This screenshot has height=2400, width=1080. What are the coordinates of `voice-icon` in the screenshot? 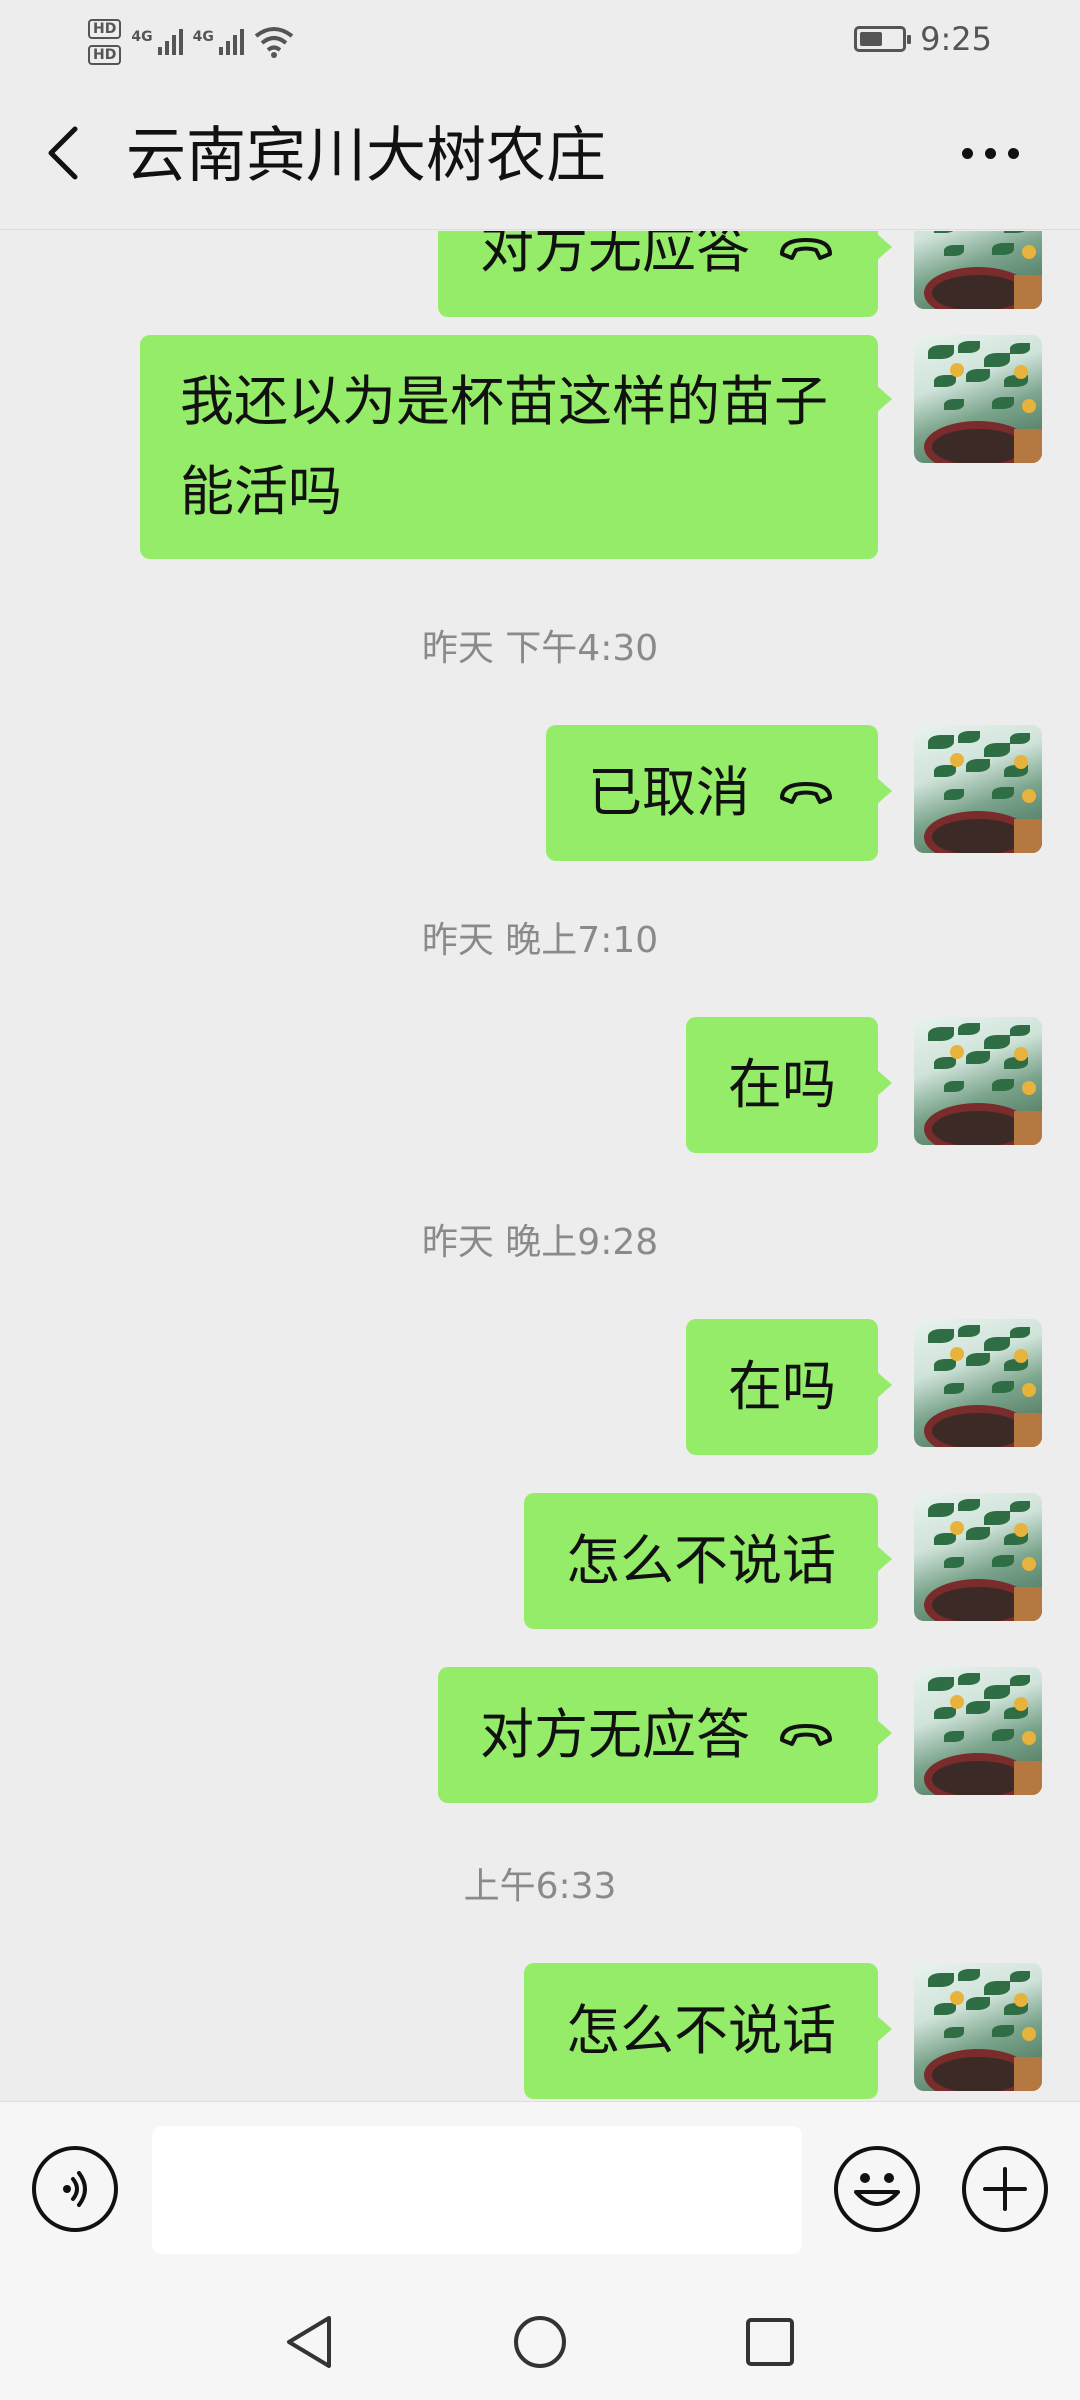 It's located at (75, 2189).